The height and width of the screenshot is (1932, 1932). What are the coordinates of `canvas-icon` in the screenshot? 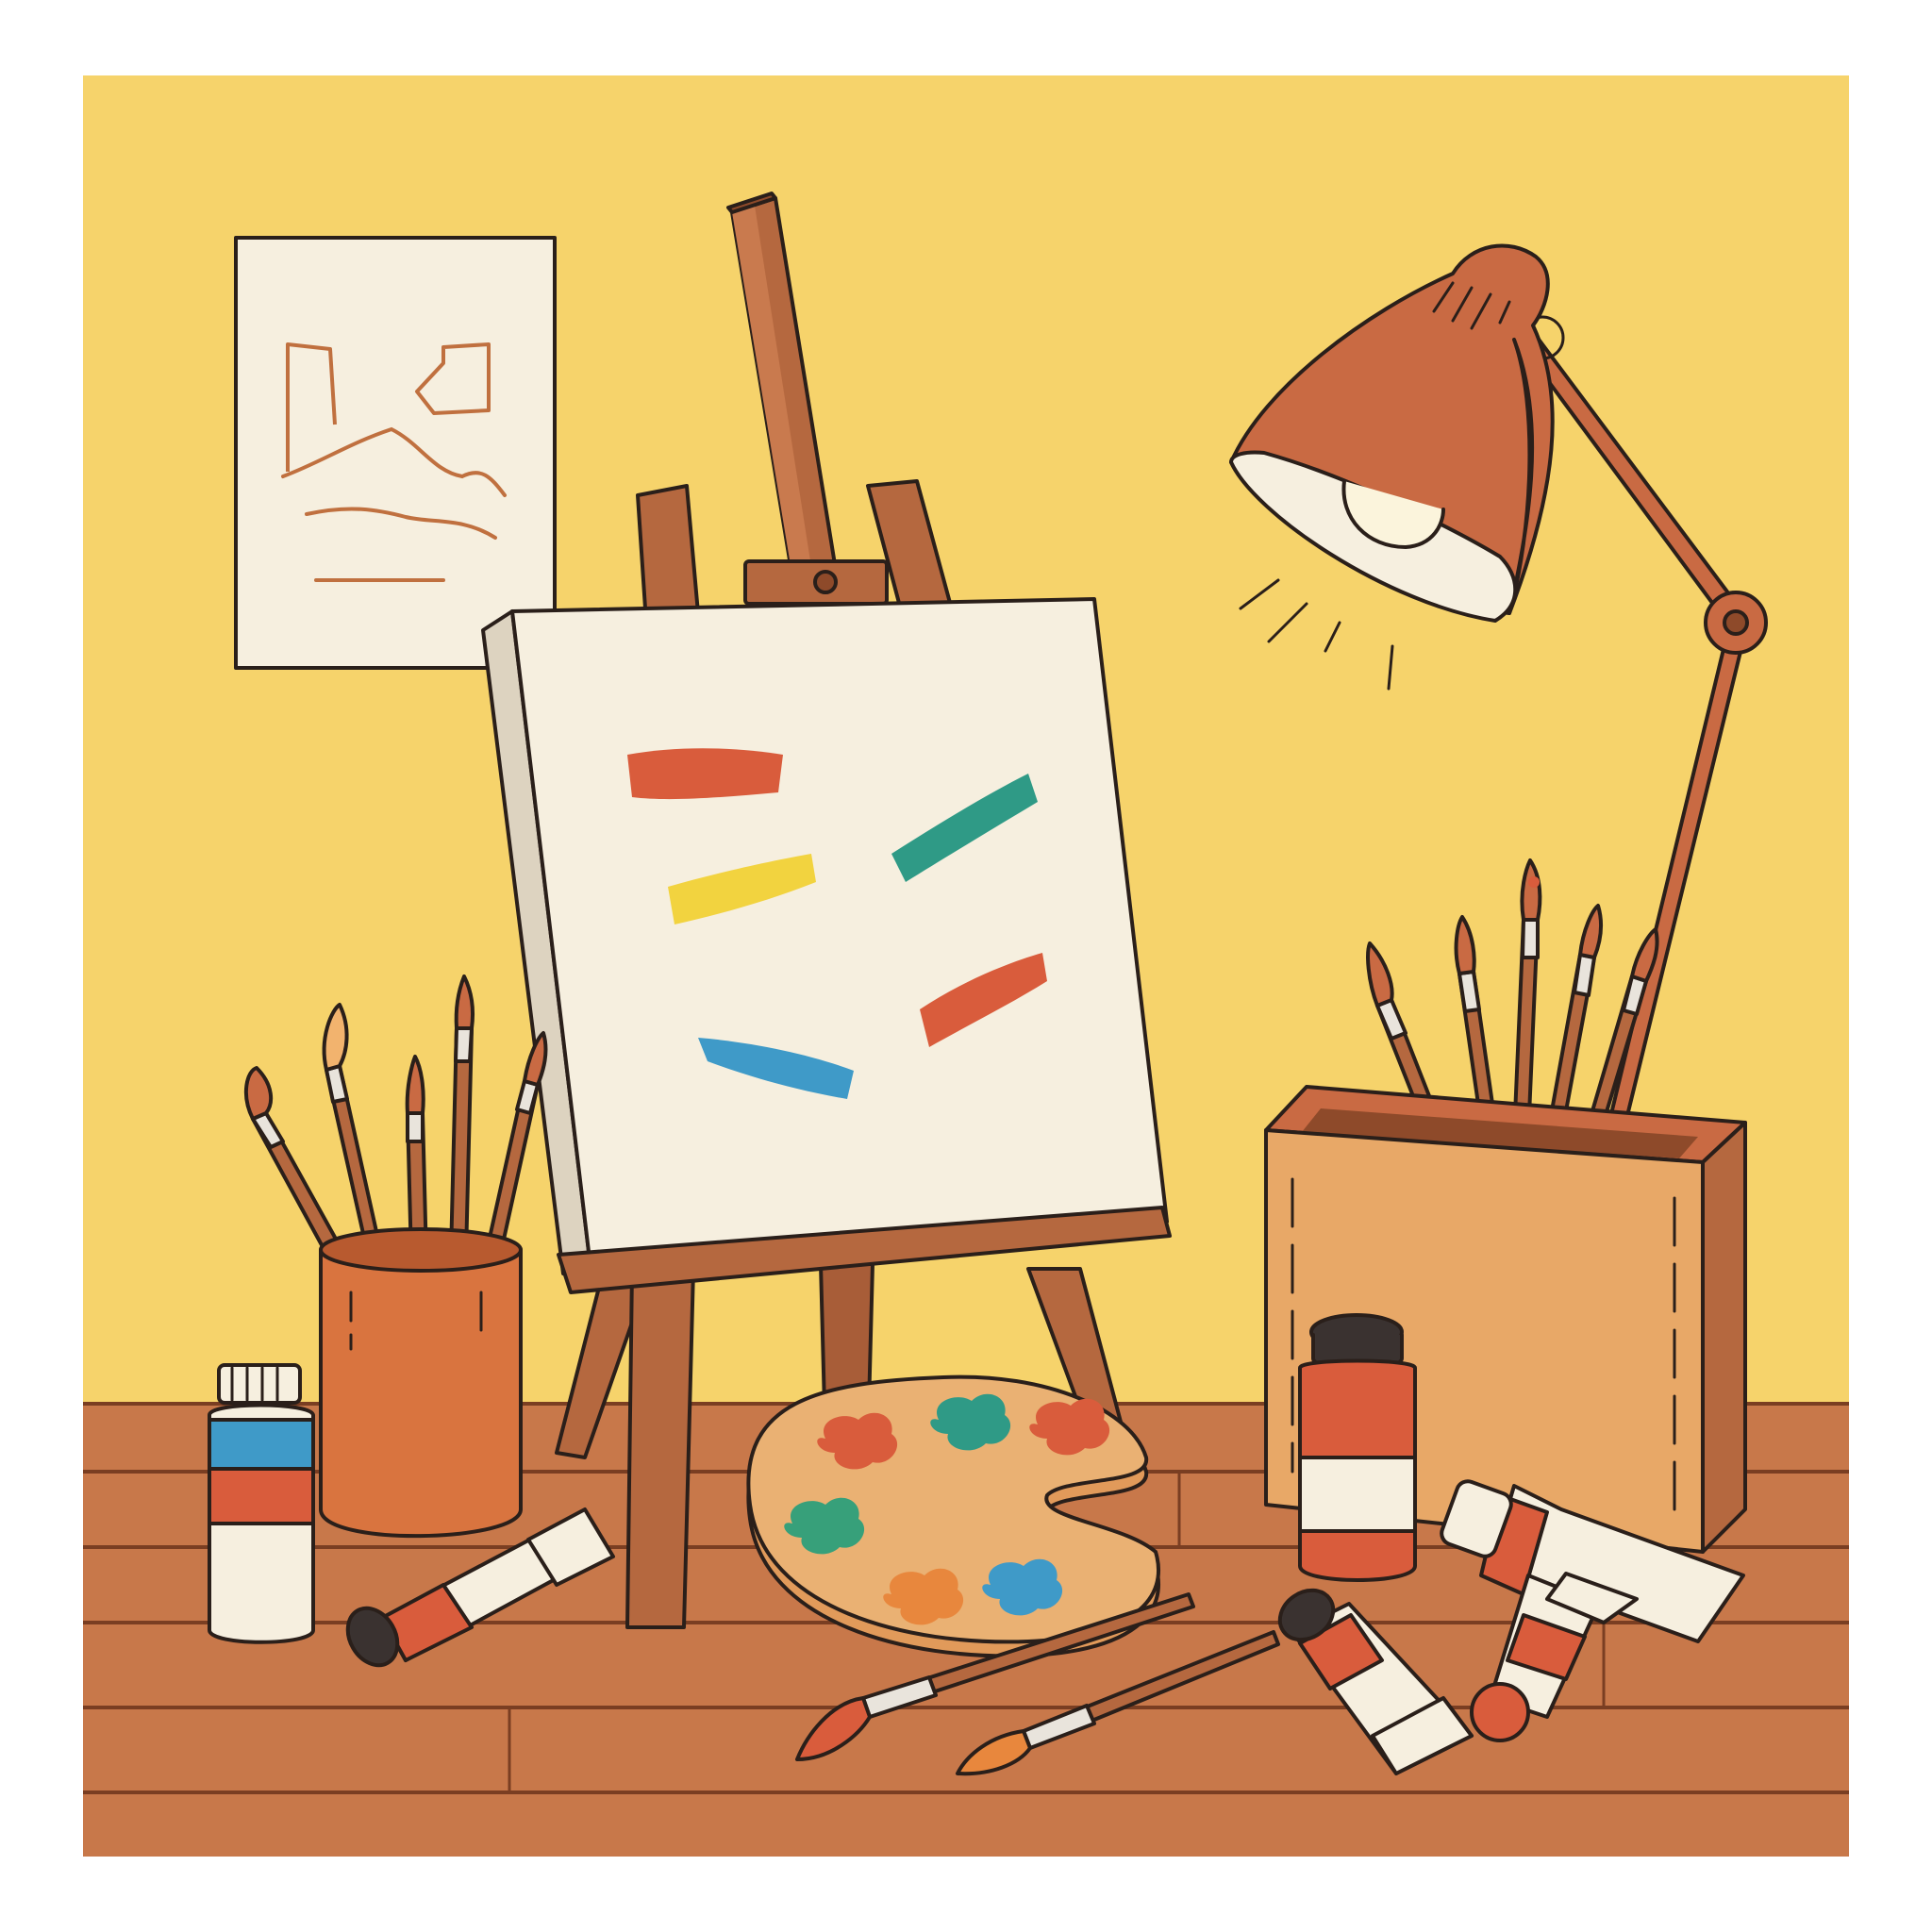 It's located at (827, 946).